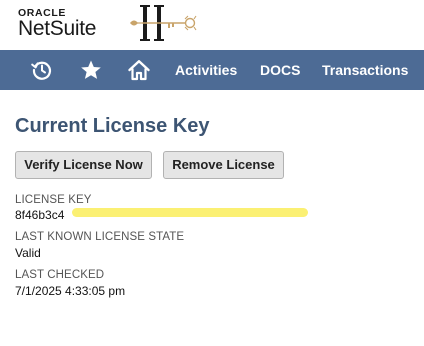 The width and height of the screenshot is (424, 346). I want to click on last-checked-label: LAST CHECKED, so click(60, 275).